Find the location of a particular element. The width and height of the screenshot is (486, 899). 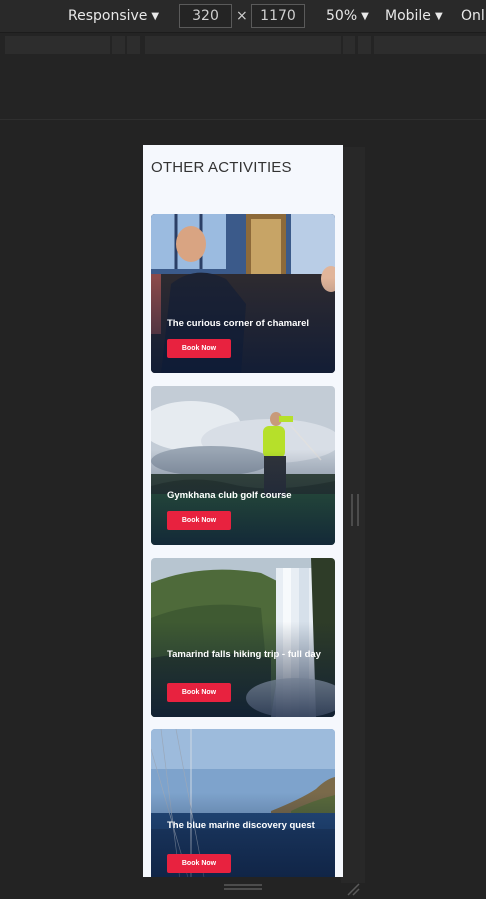

toolbar-gap is located at coordinates (243, 87).